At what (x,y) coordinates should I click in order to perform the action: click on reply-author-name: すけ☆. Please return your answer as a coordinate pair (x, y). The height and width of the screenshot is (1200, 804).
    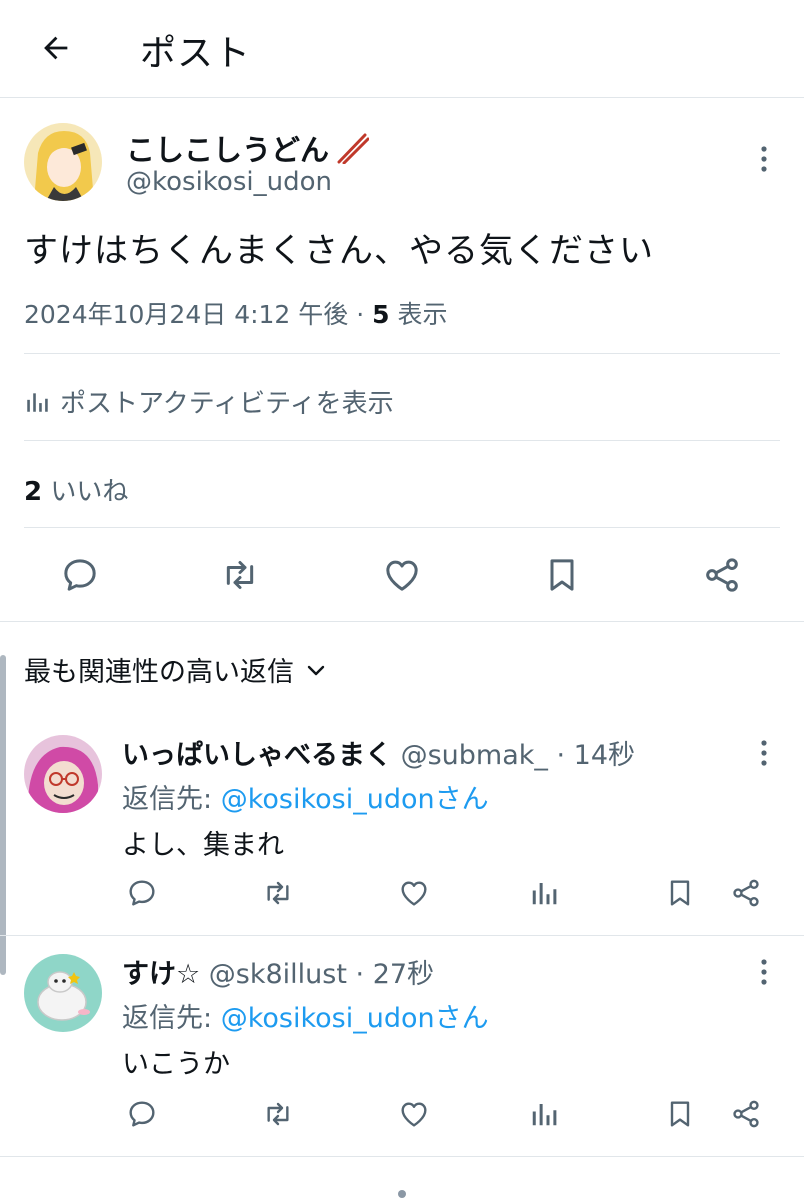
    Looking at the image, I should click on (161, 974).